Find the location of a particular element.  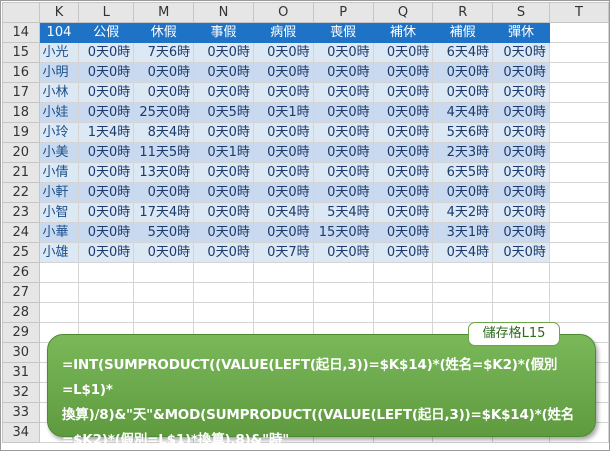

header-cell: 事假 is located at coordinates (223, 32).